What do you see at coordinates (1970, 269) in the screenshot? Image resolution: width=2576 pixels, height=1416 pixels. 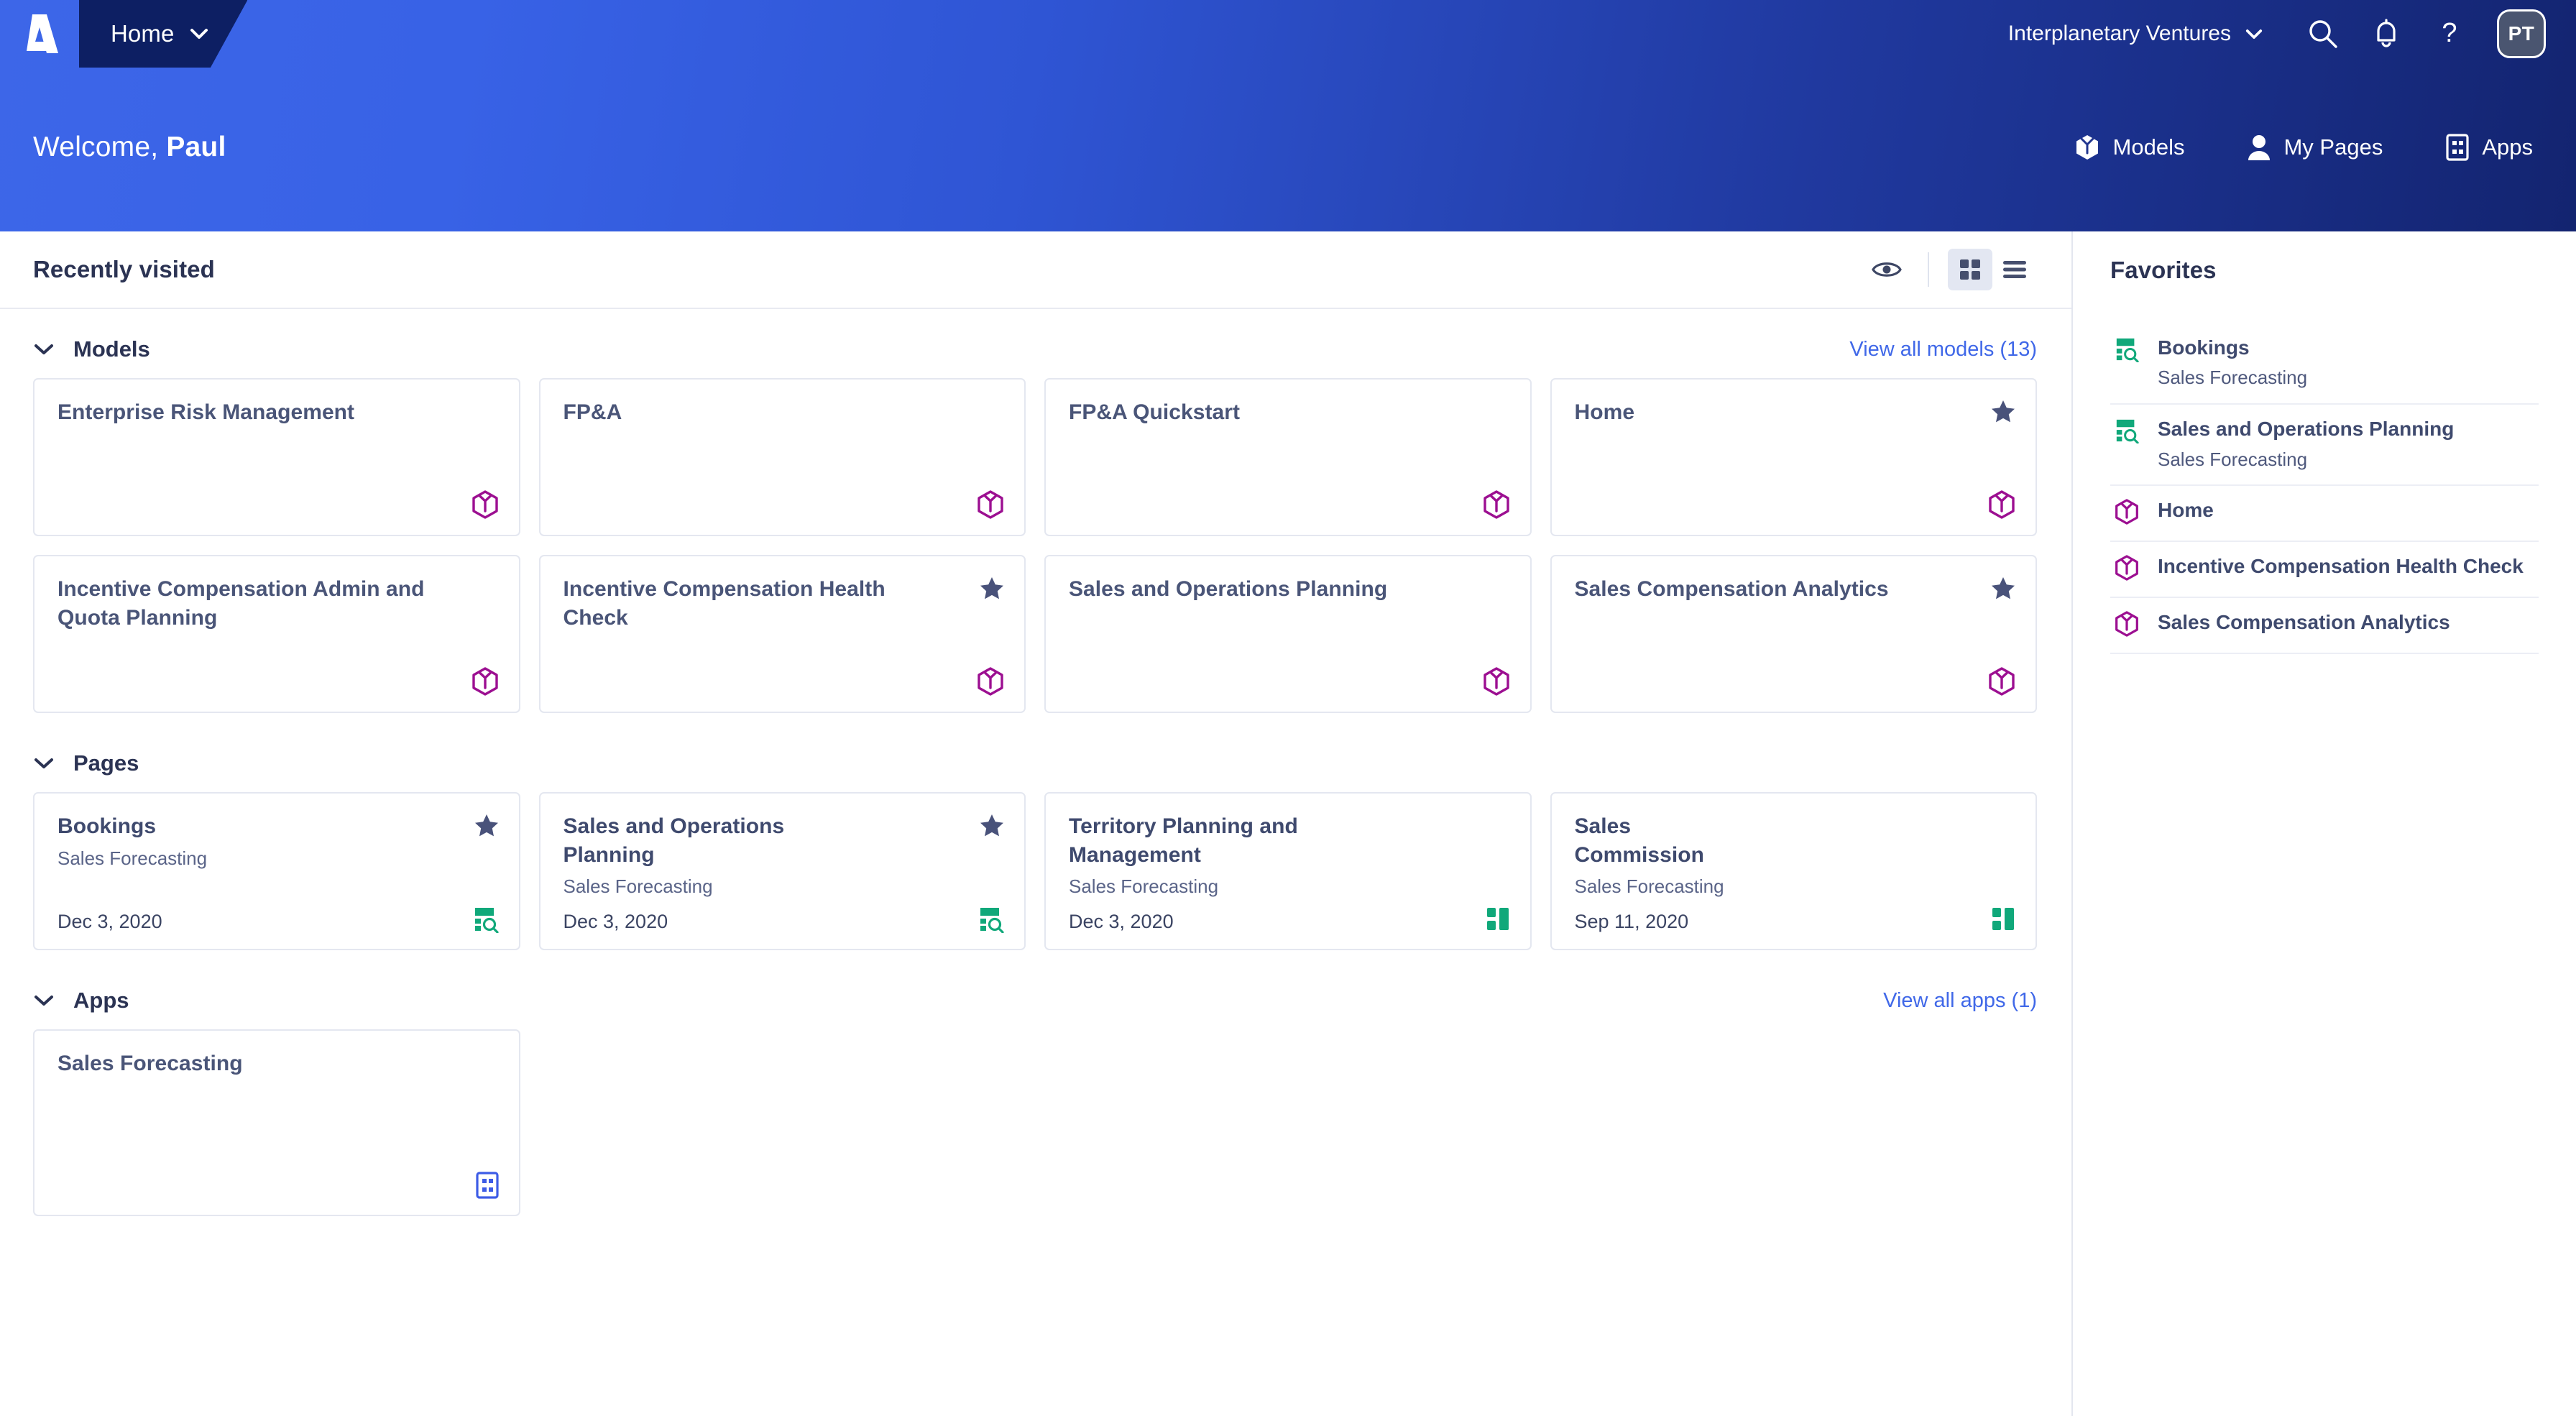 I see `grid-view-icon` at bounding box center [1970, 269].